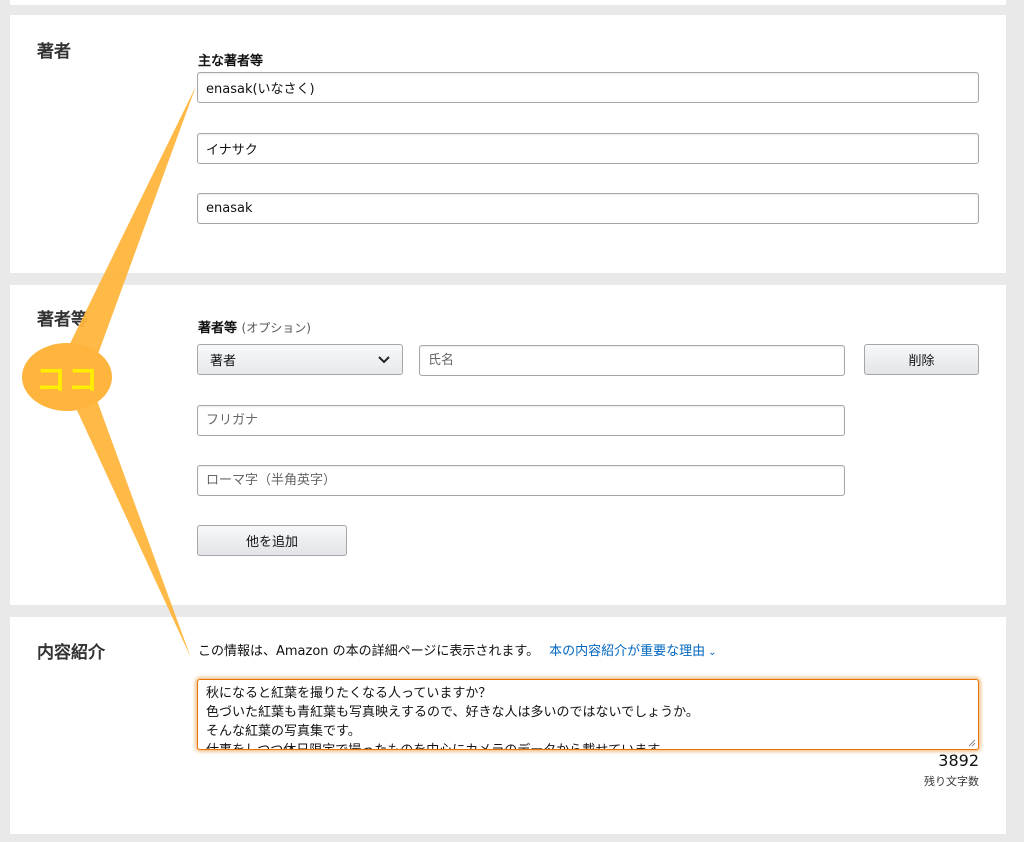 The width and height of the screenshot is (1024, 842). I want to click on description-line: 秋になると紅葉を撮りたくなる人っていますか？, so click(349, 693).